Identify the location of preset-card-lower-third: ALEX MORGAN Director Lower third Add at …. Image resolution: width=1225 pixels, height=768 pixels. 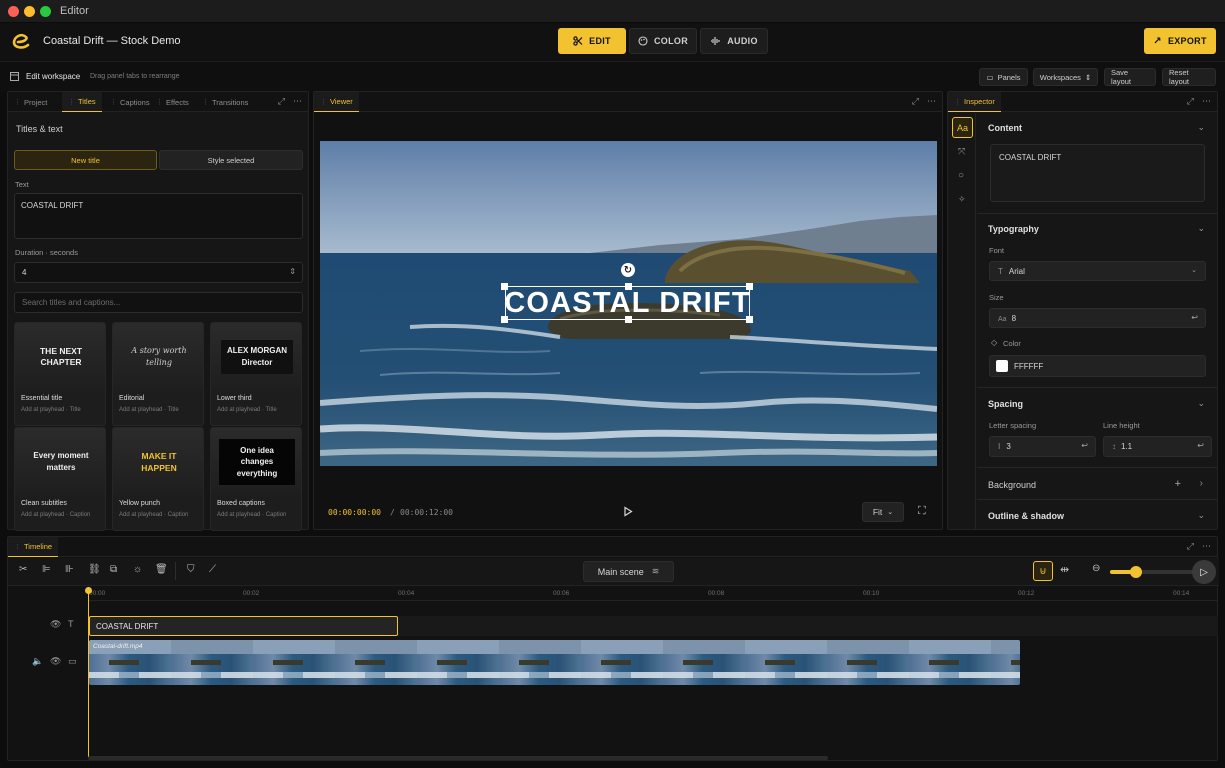
(256, 374).